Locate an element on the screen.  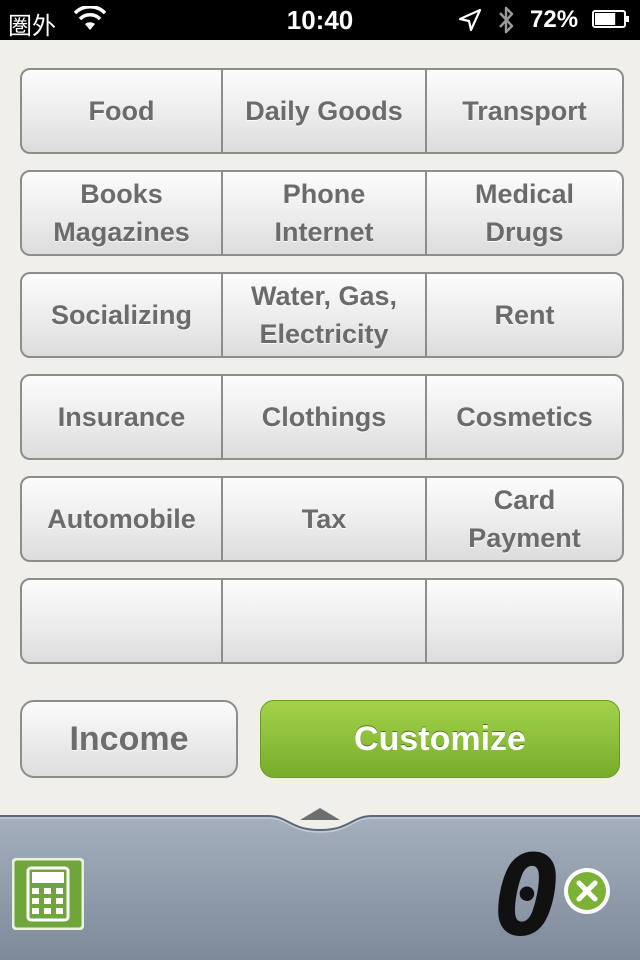
expand-handle-icon is located at coordinates (320, 814).